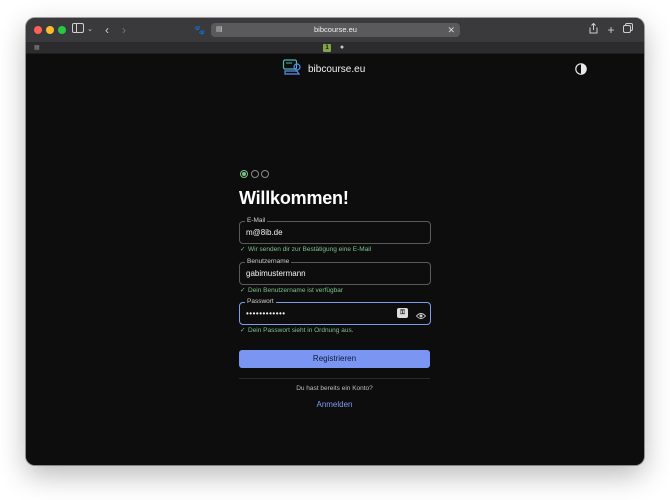 The width and height of the screenshot is (670, 500). What do you see at coordinates (335, 230) in the screenshot?
I see `email-field: E-Mail m@8ib.de` at bounding box center [335, 230].